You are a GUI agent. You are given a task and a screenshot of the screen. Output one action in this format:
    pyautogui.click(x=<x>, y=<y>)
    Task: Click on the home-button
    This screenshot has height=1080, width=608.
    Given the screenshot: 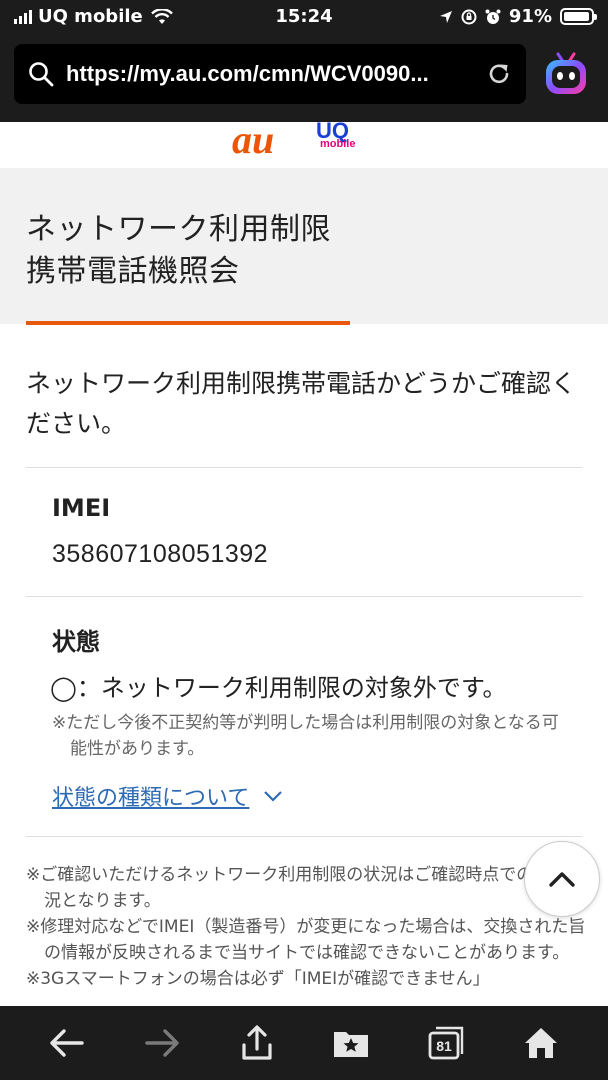 What is the action you would take?
    pyautogui.click(x=541, y=1043)
    